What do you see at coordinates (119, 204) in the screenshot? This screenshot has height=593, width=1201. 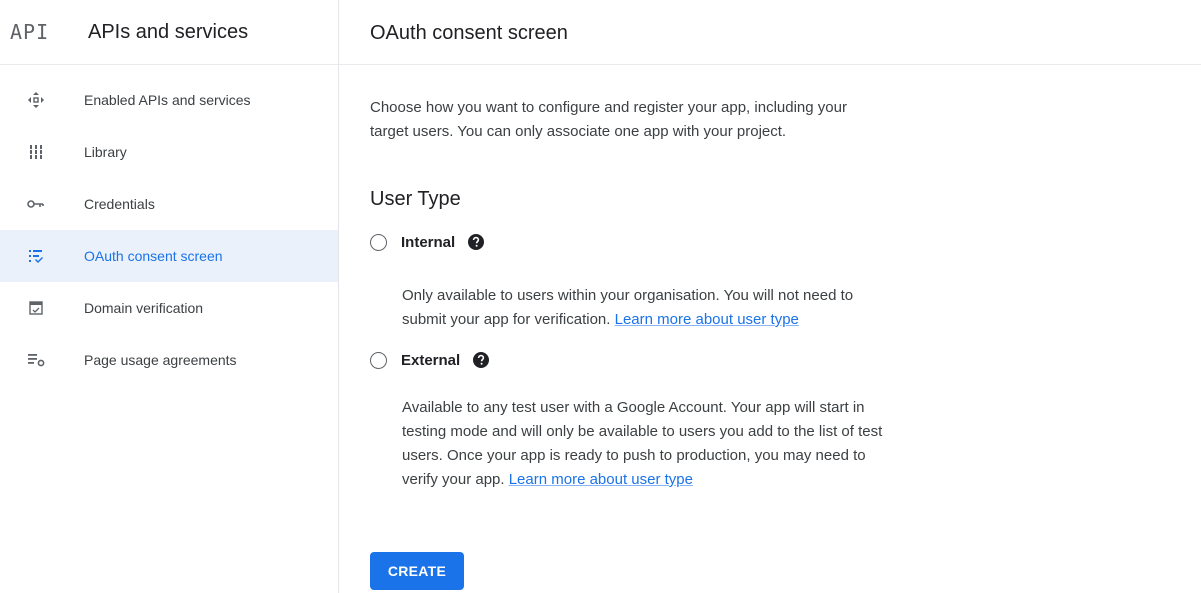 I see `sidebar-item-label: Credentials` at bounding box center [119, 204].